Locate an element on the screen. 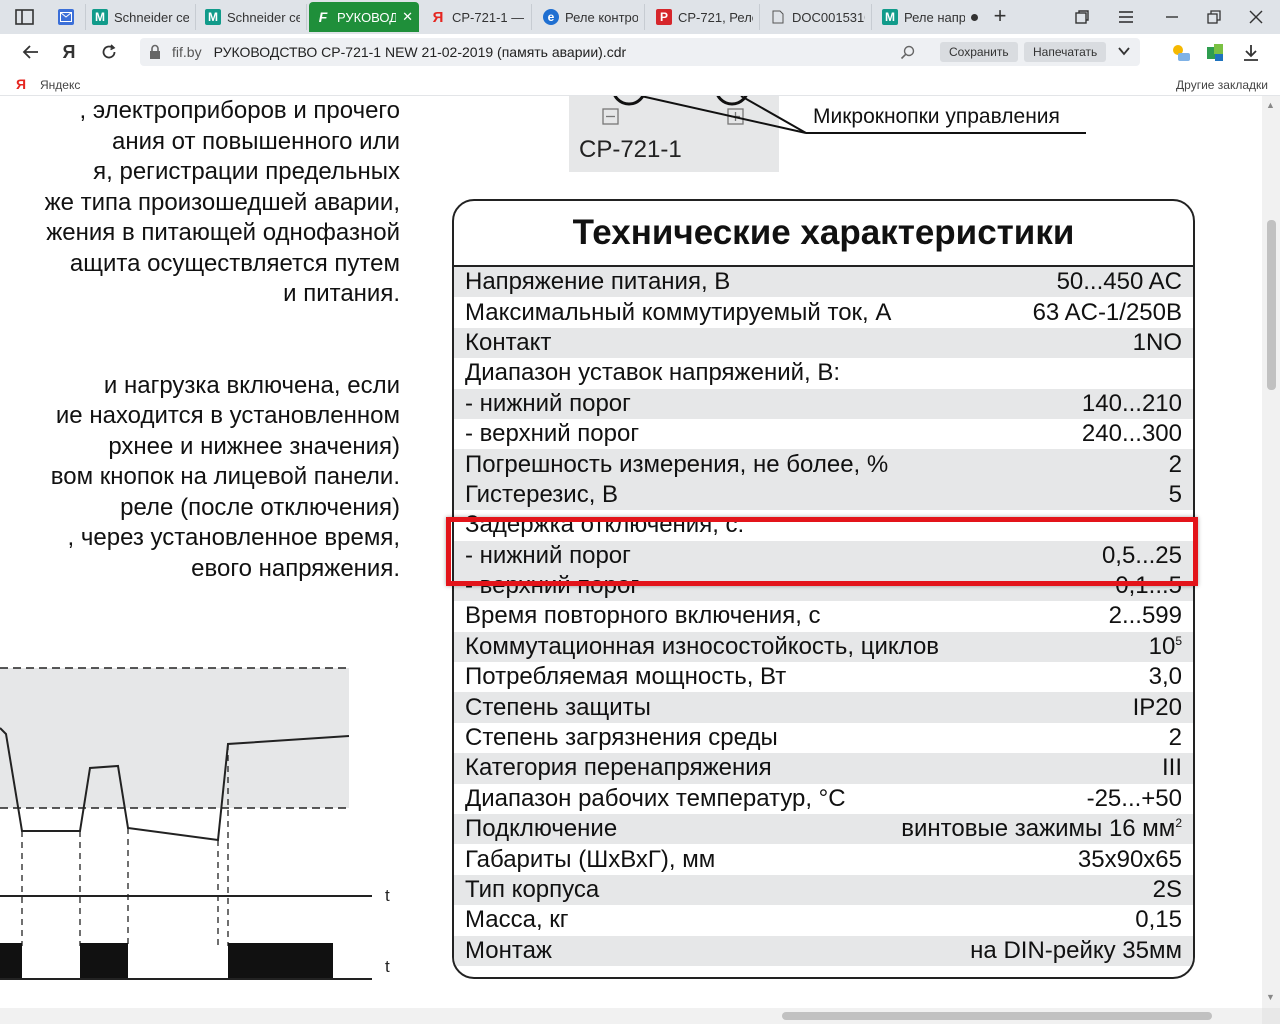 The width and height of the screenshot is (1280, 1024). spec-value: 5 is located at coordinates (1175, 495).